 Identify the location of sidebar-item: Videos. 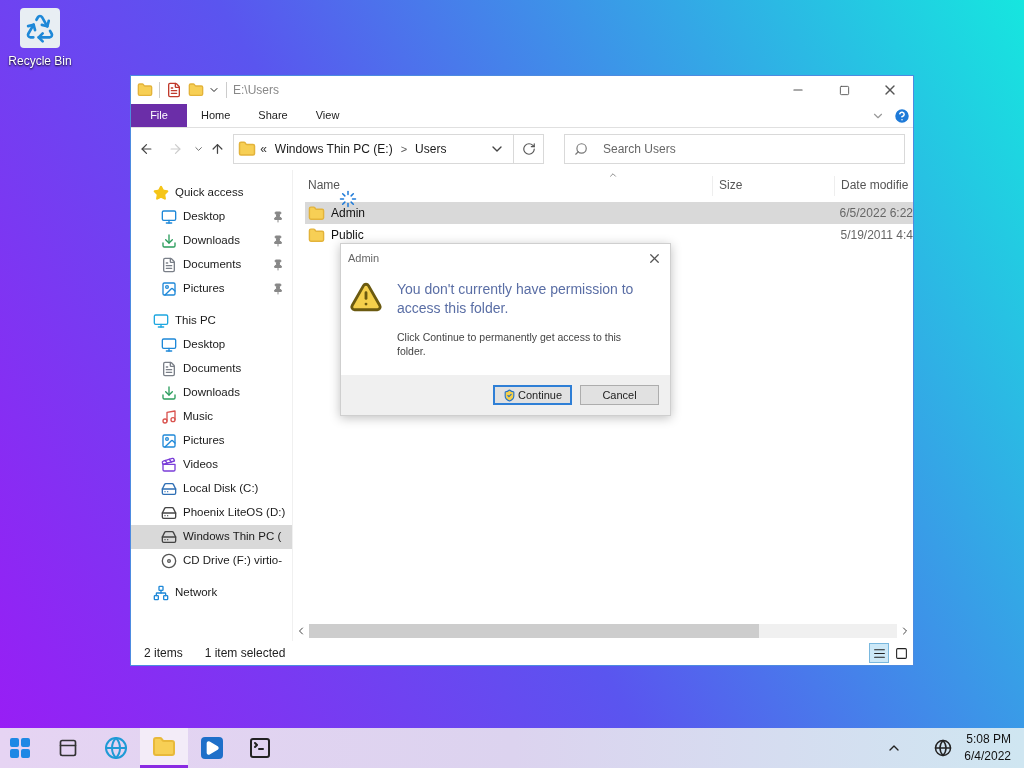
(211, 465).